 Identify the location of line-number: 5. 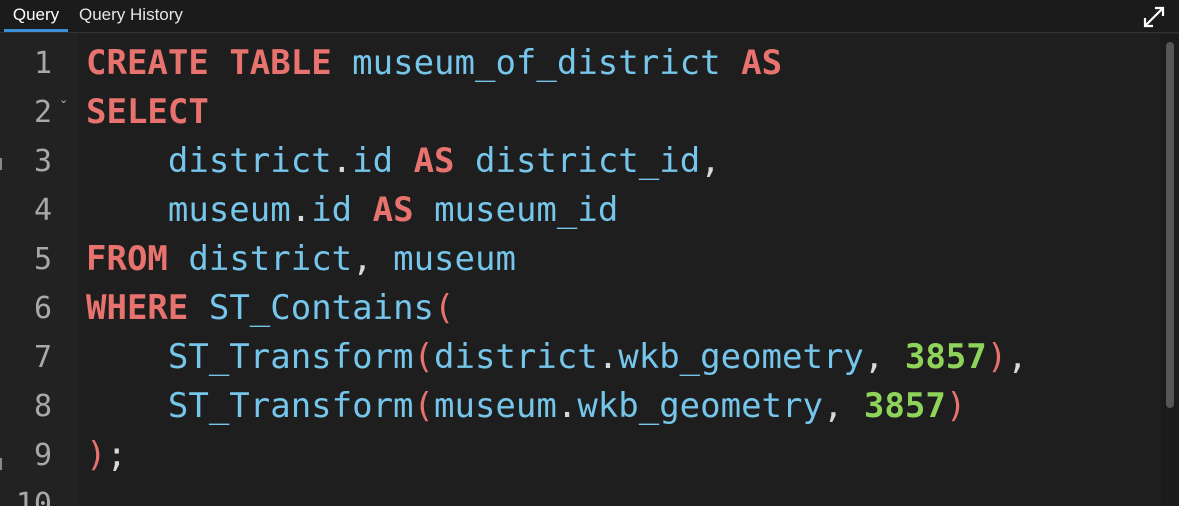
(42, 259).